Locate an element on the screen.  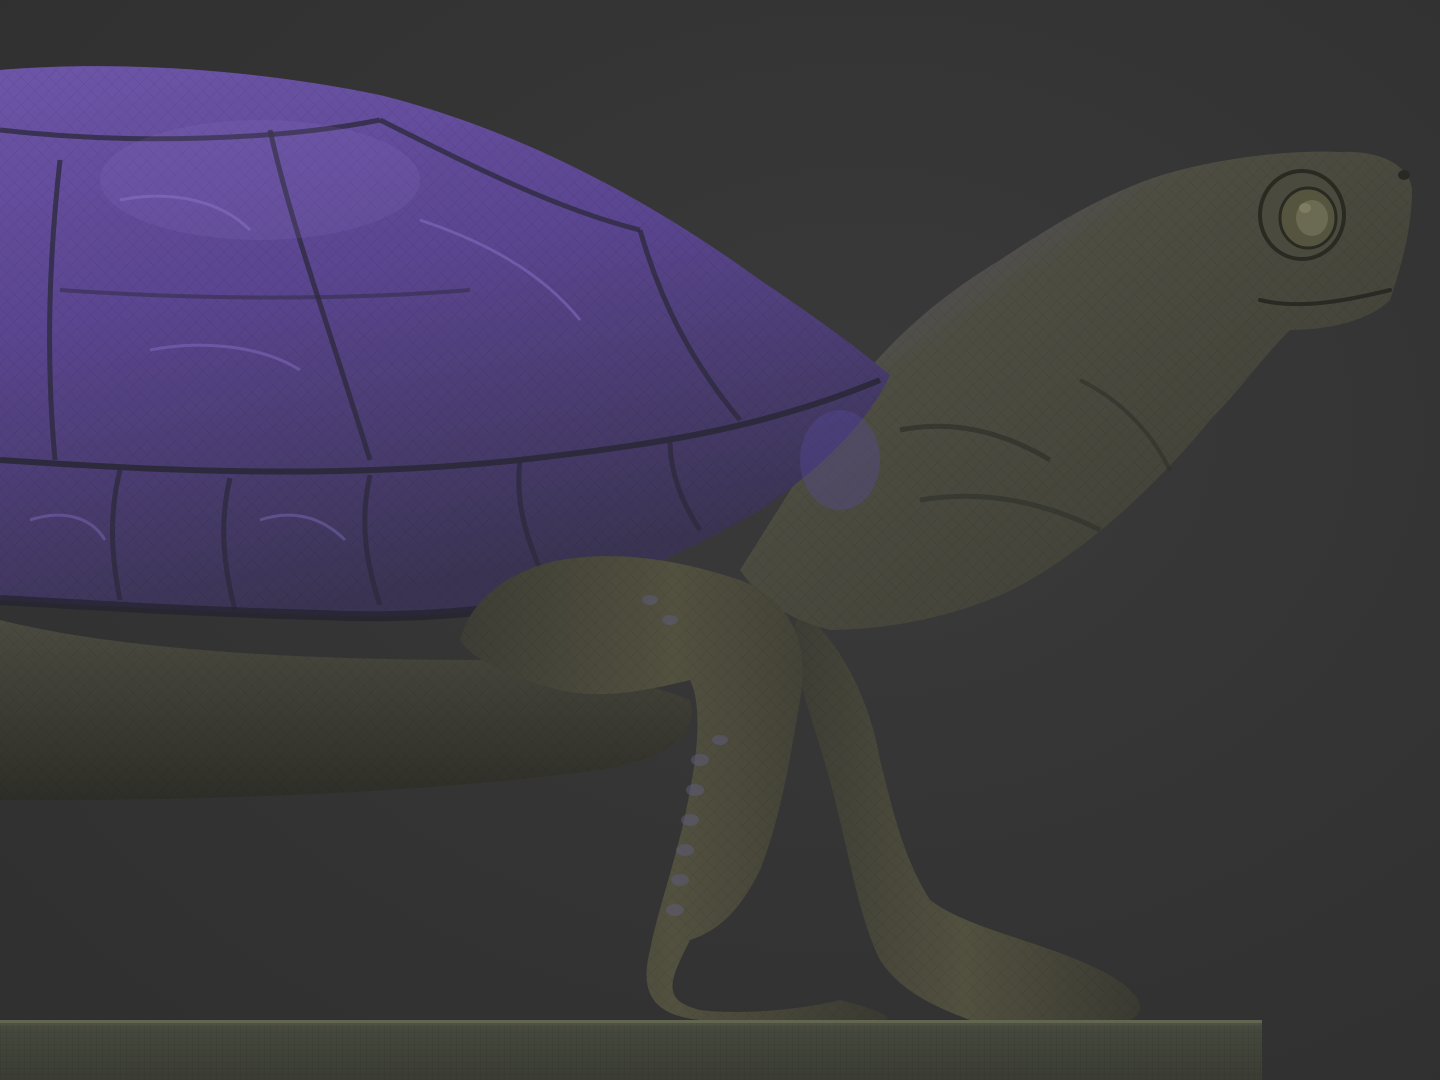
rear-far-leg is located at coordinates (965, 815).